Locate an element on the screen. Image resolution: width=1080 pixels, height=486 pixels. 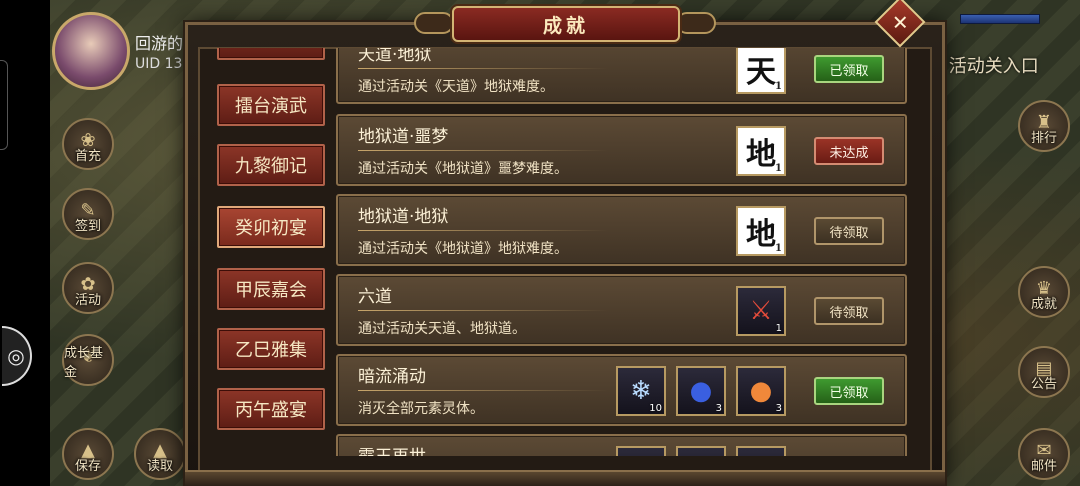
growth-fund-label: 成长基金 is located at coordinates (84, 363).